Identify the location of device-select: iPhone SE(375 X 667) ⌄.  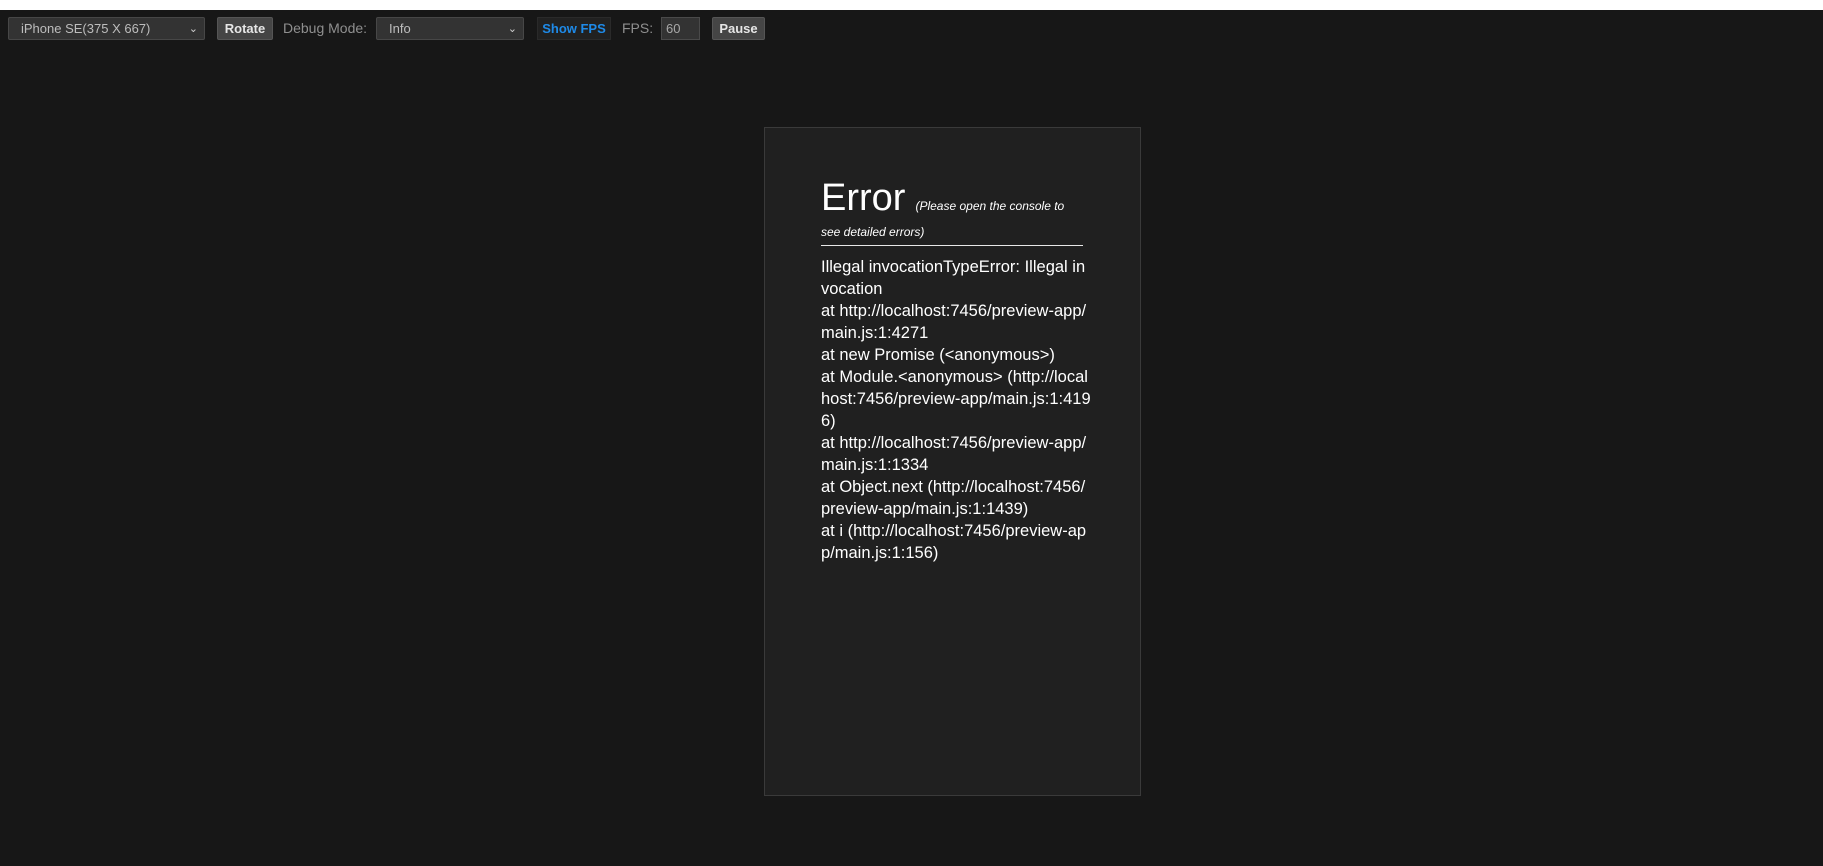
(106, 28).